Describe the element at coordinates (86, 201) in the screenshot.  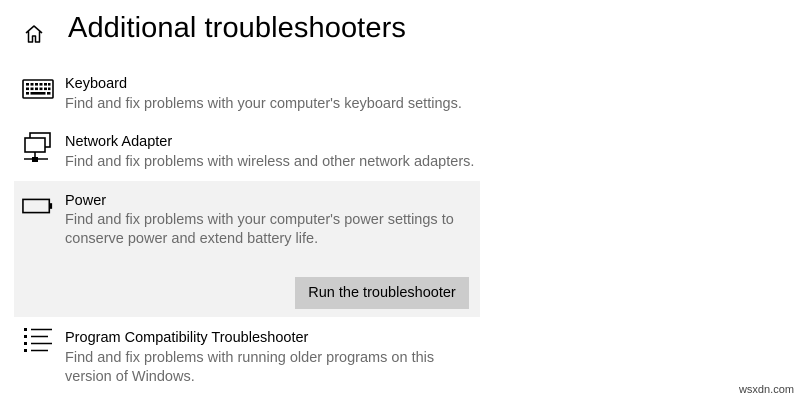
I see `item-name: Power` at that location.